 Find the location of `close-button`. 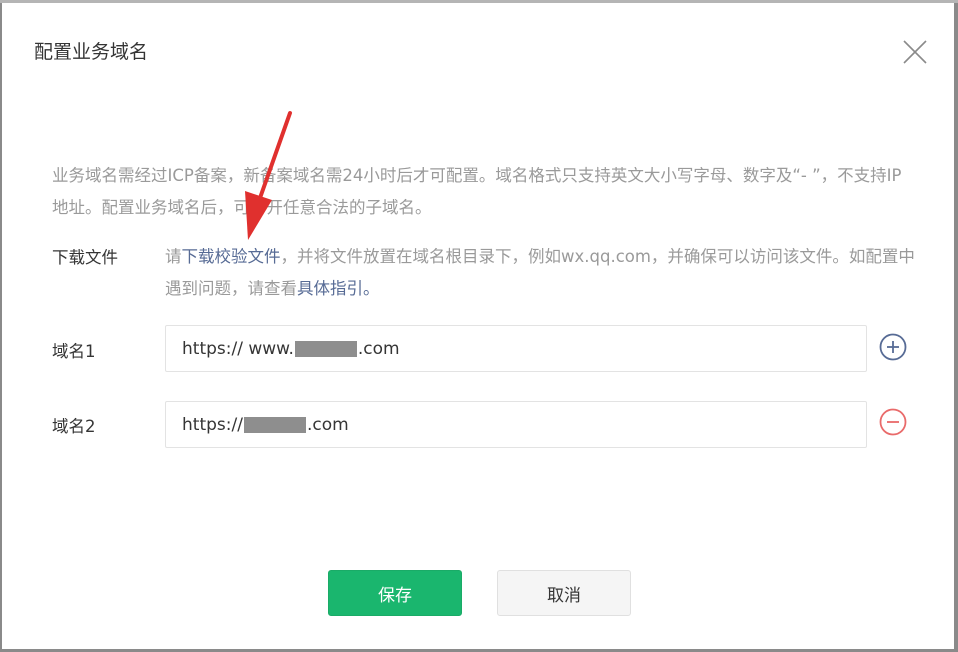

close-button is located at coordinates (915, 52).